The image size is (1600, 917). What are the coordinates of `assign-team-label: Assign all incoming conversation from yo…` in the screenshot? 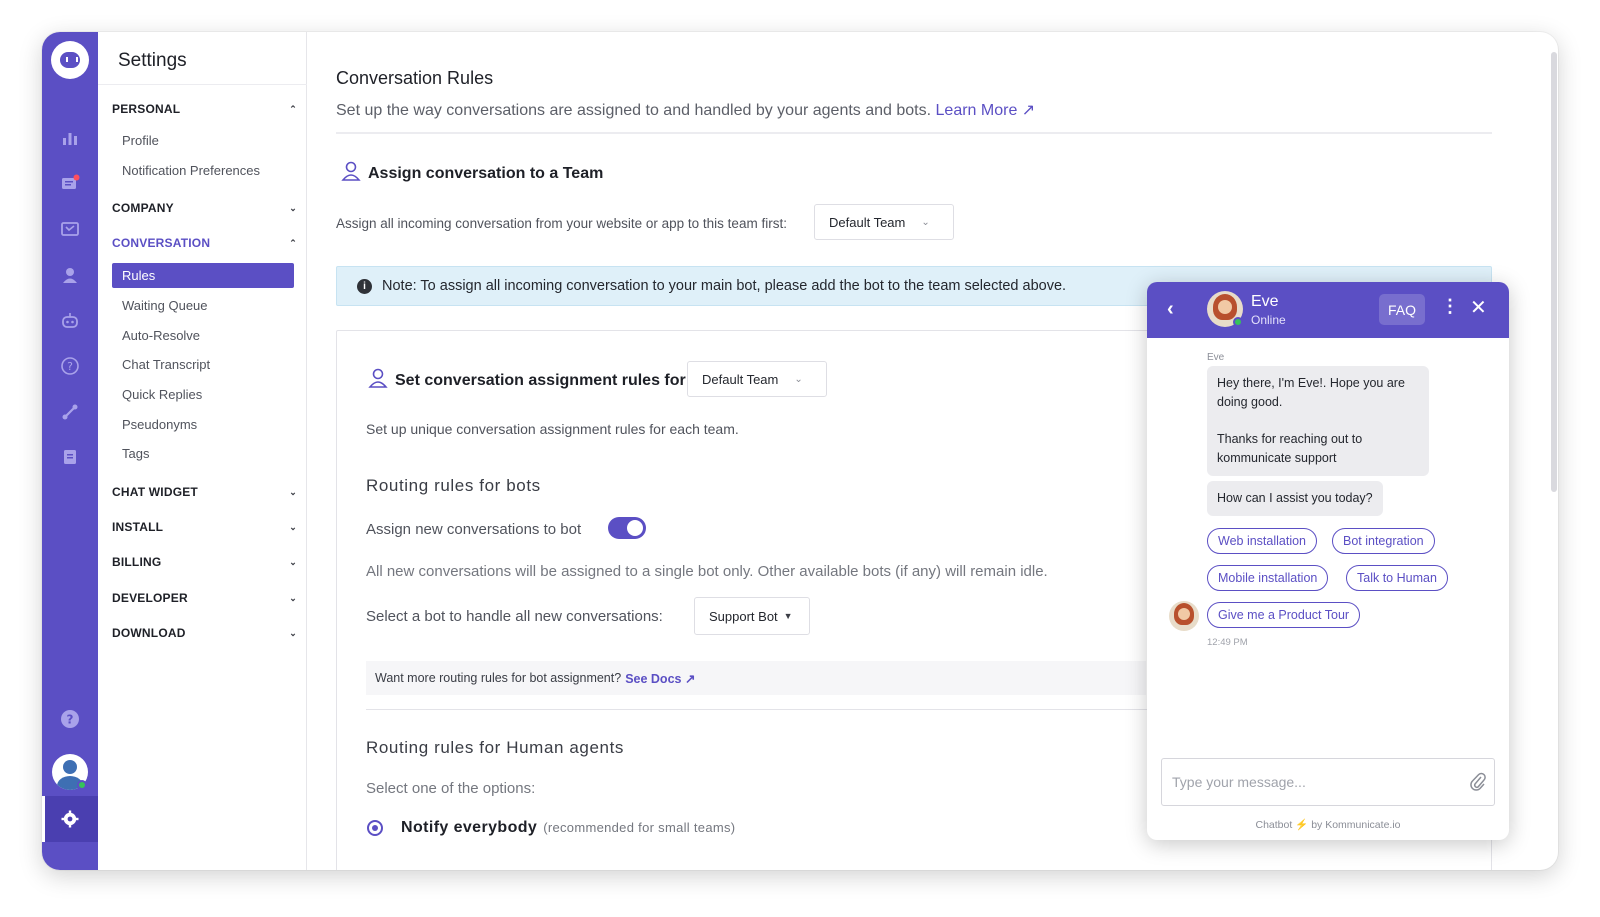 It's located at (561, 223).